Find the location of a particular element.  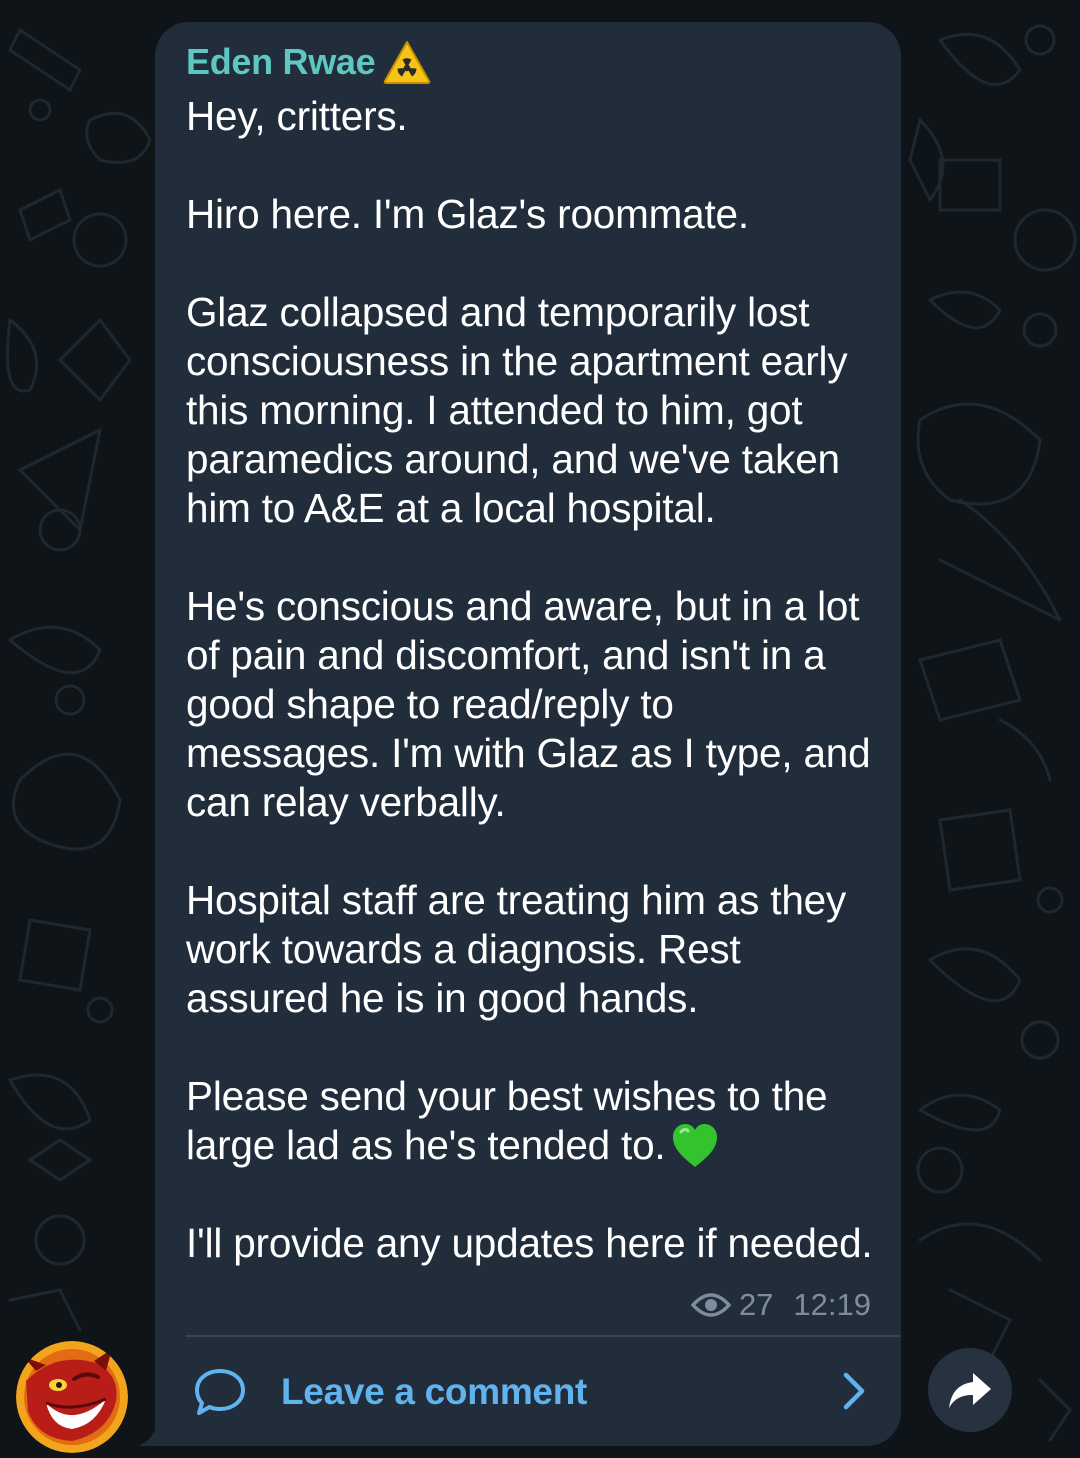

leave-comment-button: Leave a comment is located at coordinates (528, 1391).